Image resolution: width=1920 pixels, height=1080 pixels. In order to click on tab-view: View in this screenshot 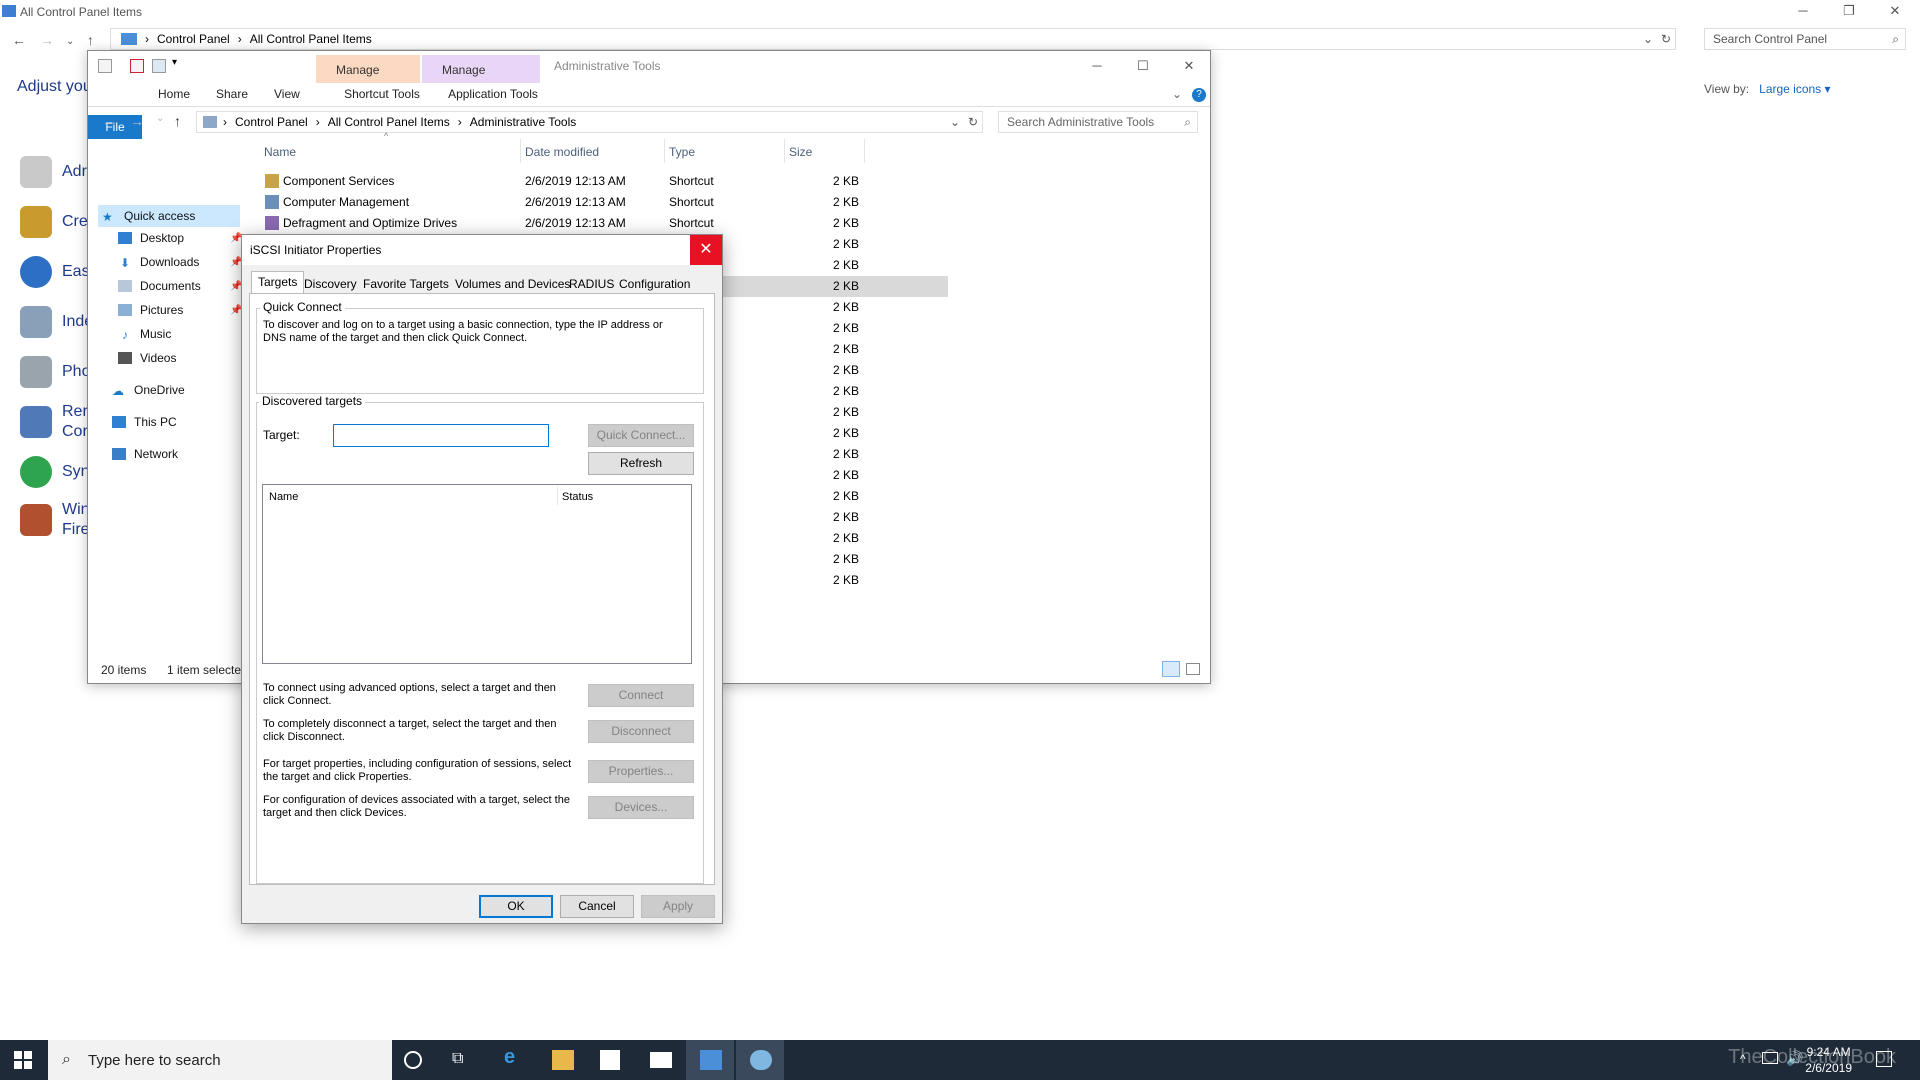, I will do `click(287, 94)`.